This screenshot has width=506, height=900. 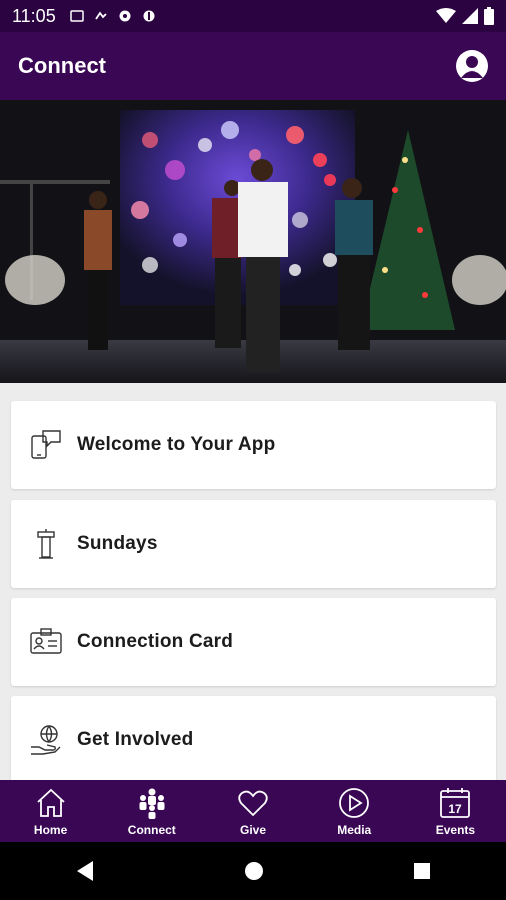 What do you see at coordinates (135, 739) in the screenshot?
I see `card-label: Get Involved` at bounding box center [135, 739].